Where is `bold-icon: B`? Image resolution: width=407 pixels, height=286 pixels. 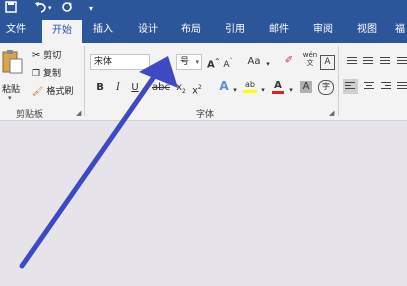 bold-icon: B is located at coordinates (100, 88).